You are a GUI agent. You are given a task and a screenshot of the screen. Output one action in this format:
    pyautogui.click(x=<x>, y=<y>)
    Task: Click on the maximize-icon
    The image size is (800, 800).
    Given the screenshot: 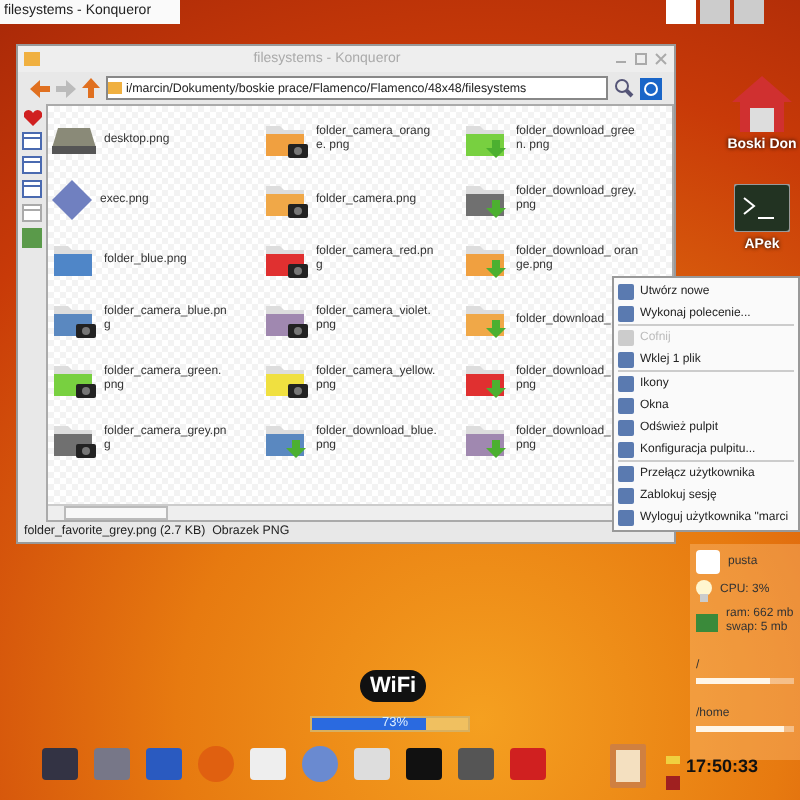 What is the action you would take?
    pyautogui.click(x=641, y=59)
    